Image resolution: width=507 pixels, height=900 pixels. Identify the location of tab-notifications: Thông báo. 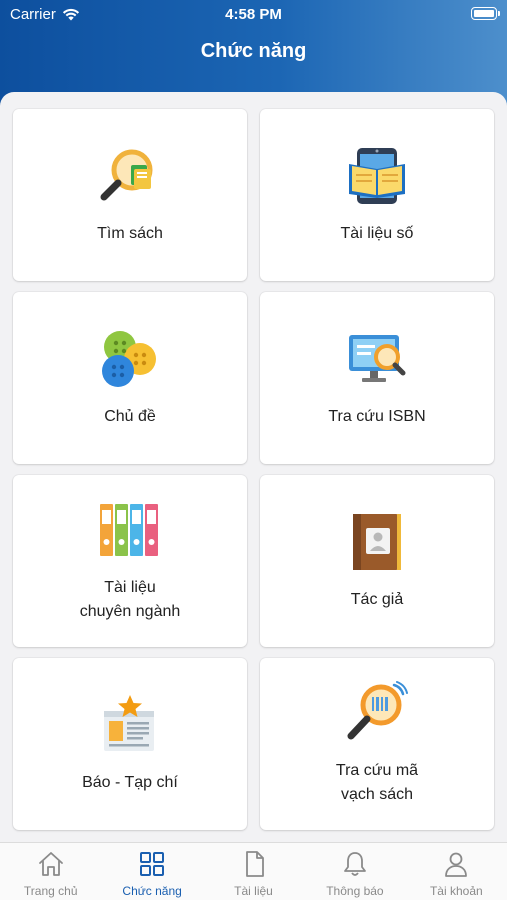
(354, 871).